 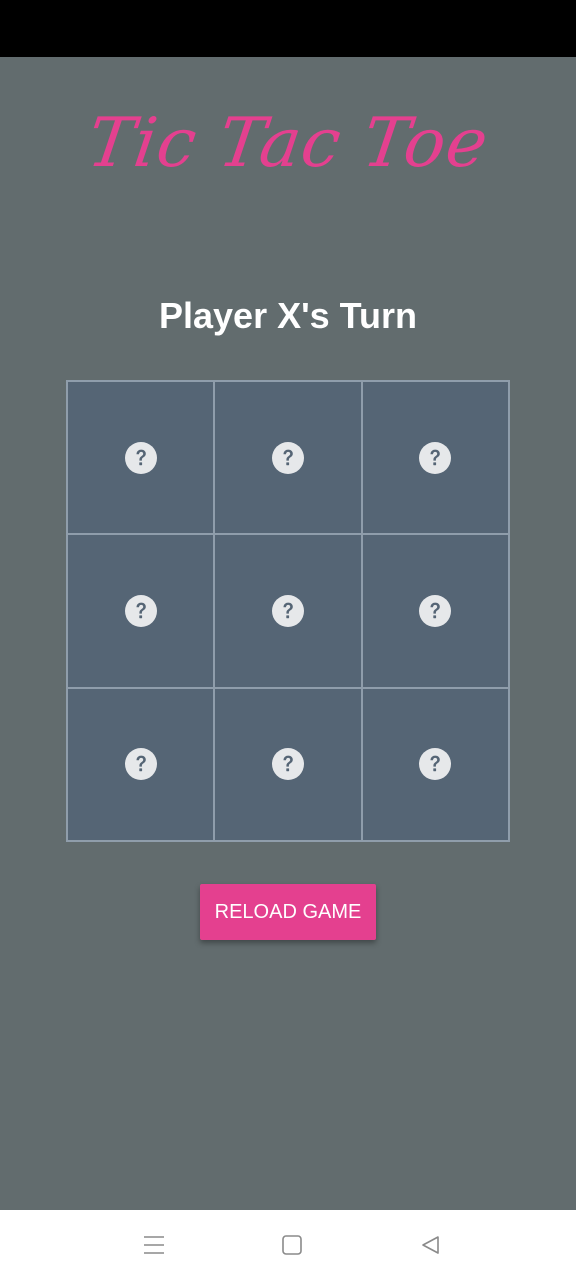 I want to click on system-nav-bar, so click(x=288, y=1245).